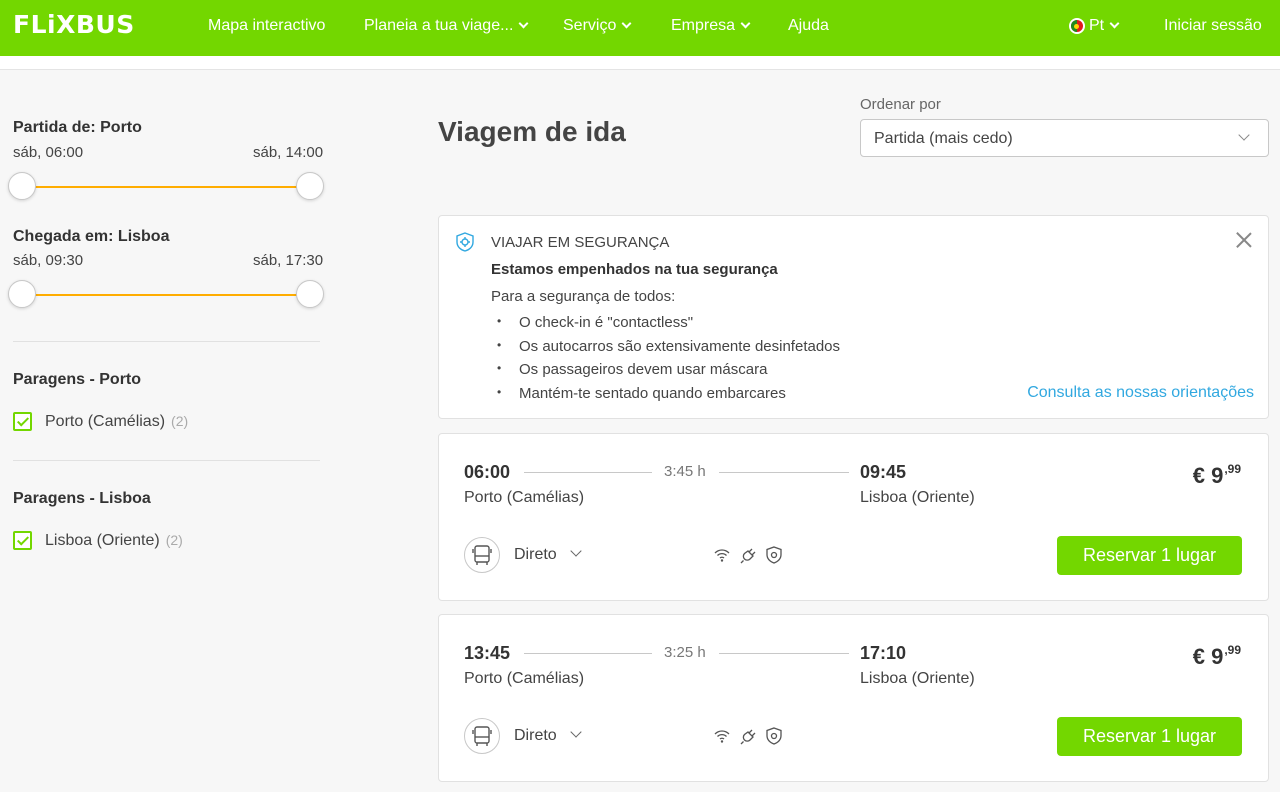 Image resolution: width=1280 pixels, height=792 pixels. Describe the element at coordinates (48, 260) in the screenshot. I see `arrival-min-time: sáb, 09:30` at that location.